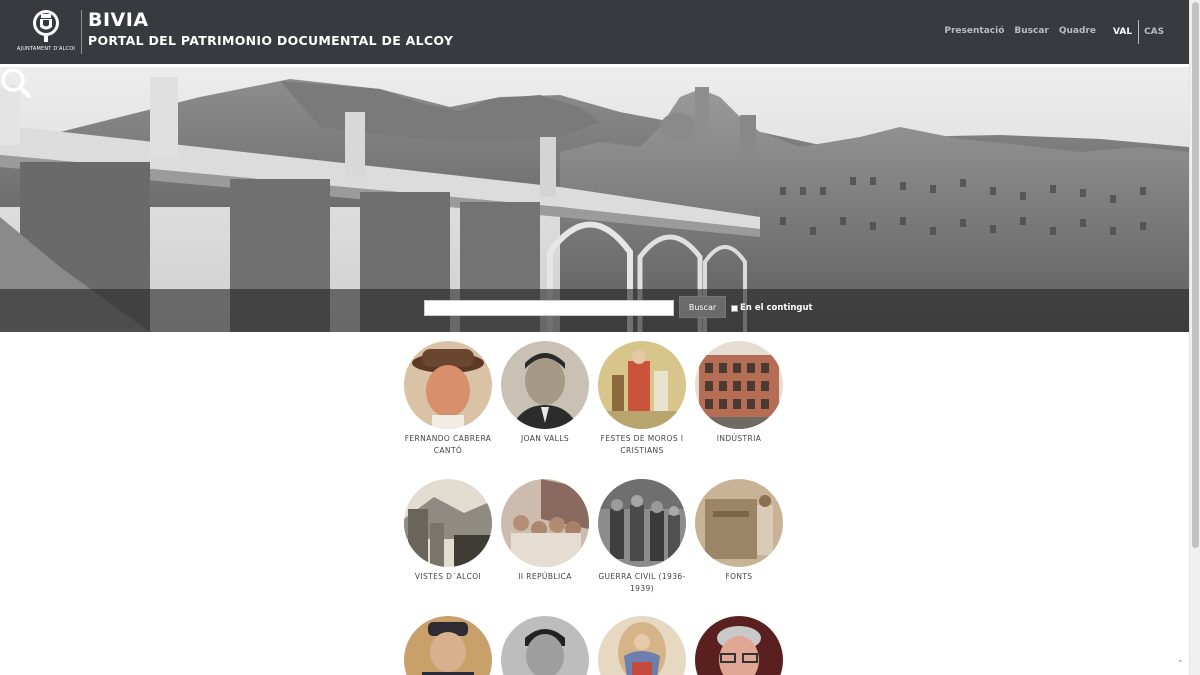  I want to click on nav-buscar: Buscar, so click(1031, 31).